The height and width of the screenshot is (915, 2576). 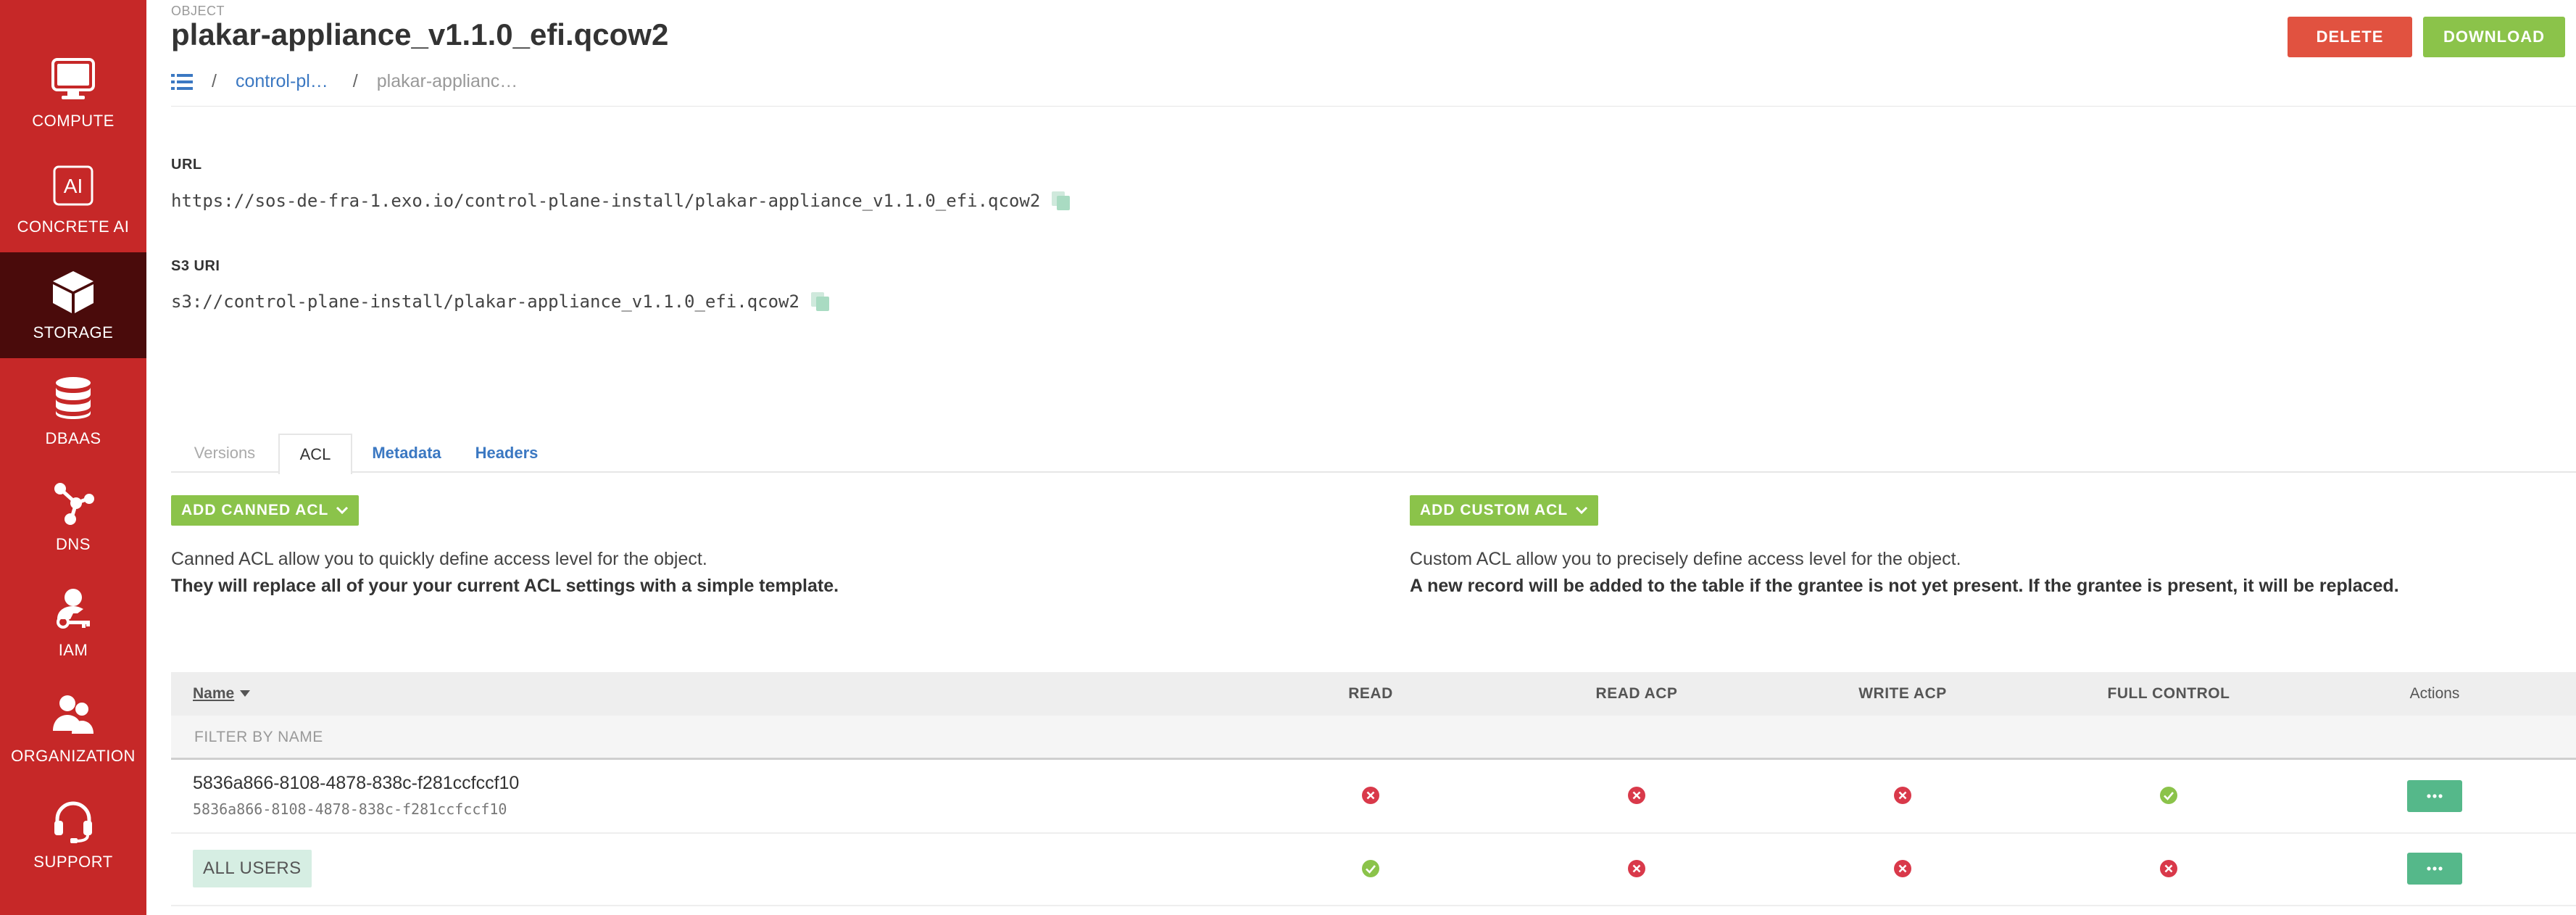 I want to click on sidebar-item-storage: STORAGE, so click(x=73, y=305).